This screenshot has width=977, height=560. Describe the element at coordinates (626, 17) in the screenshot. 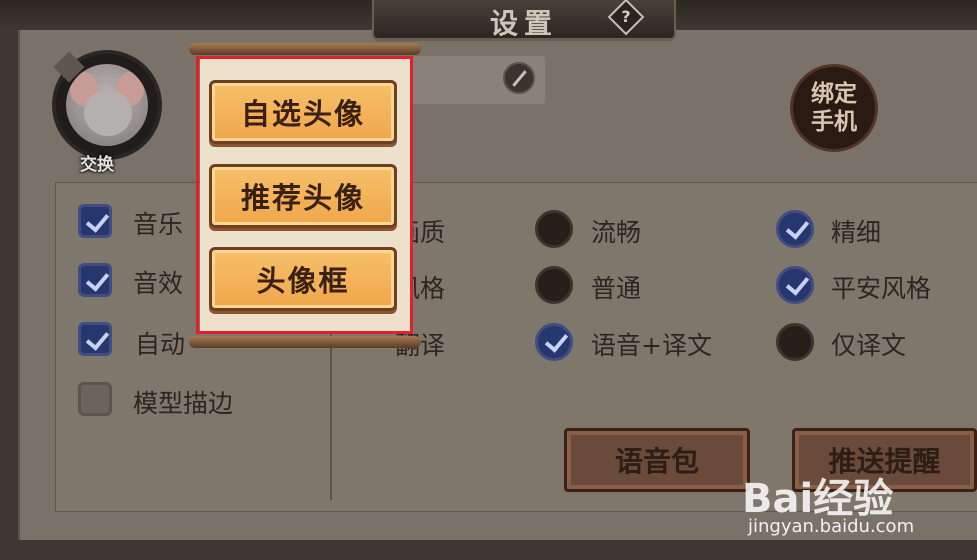

I see `help-icon-symbol: ?` at that location.